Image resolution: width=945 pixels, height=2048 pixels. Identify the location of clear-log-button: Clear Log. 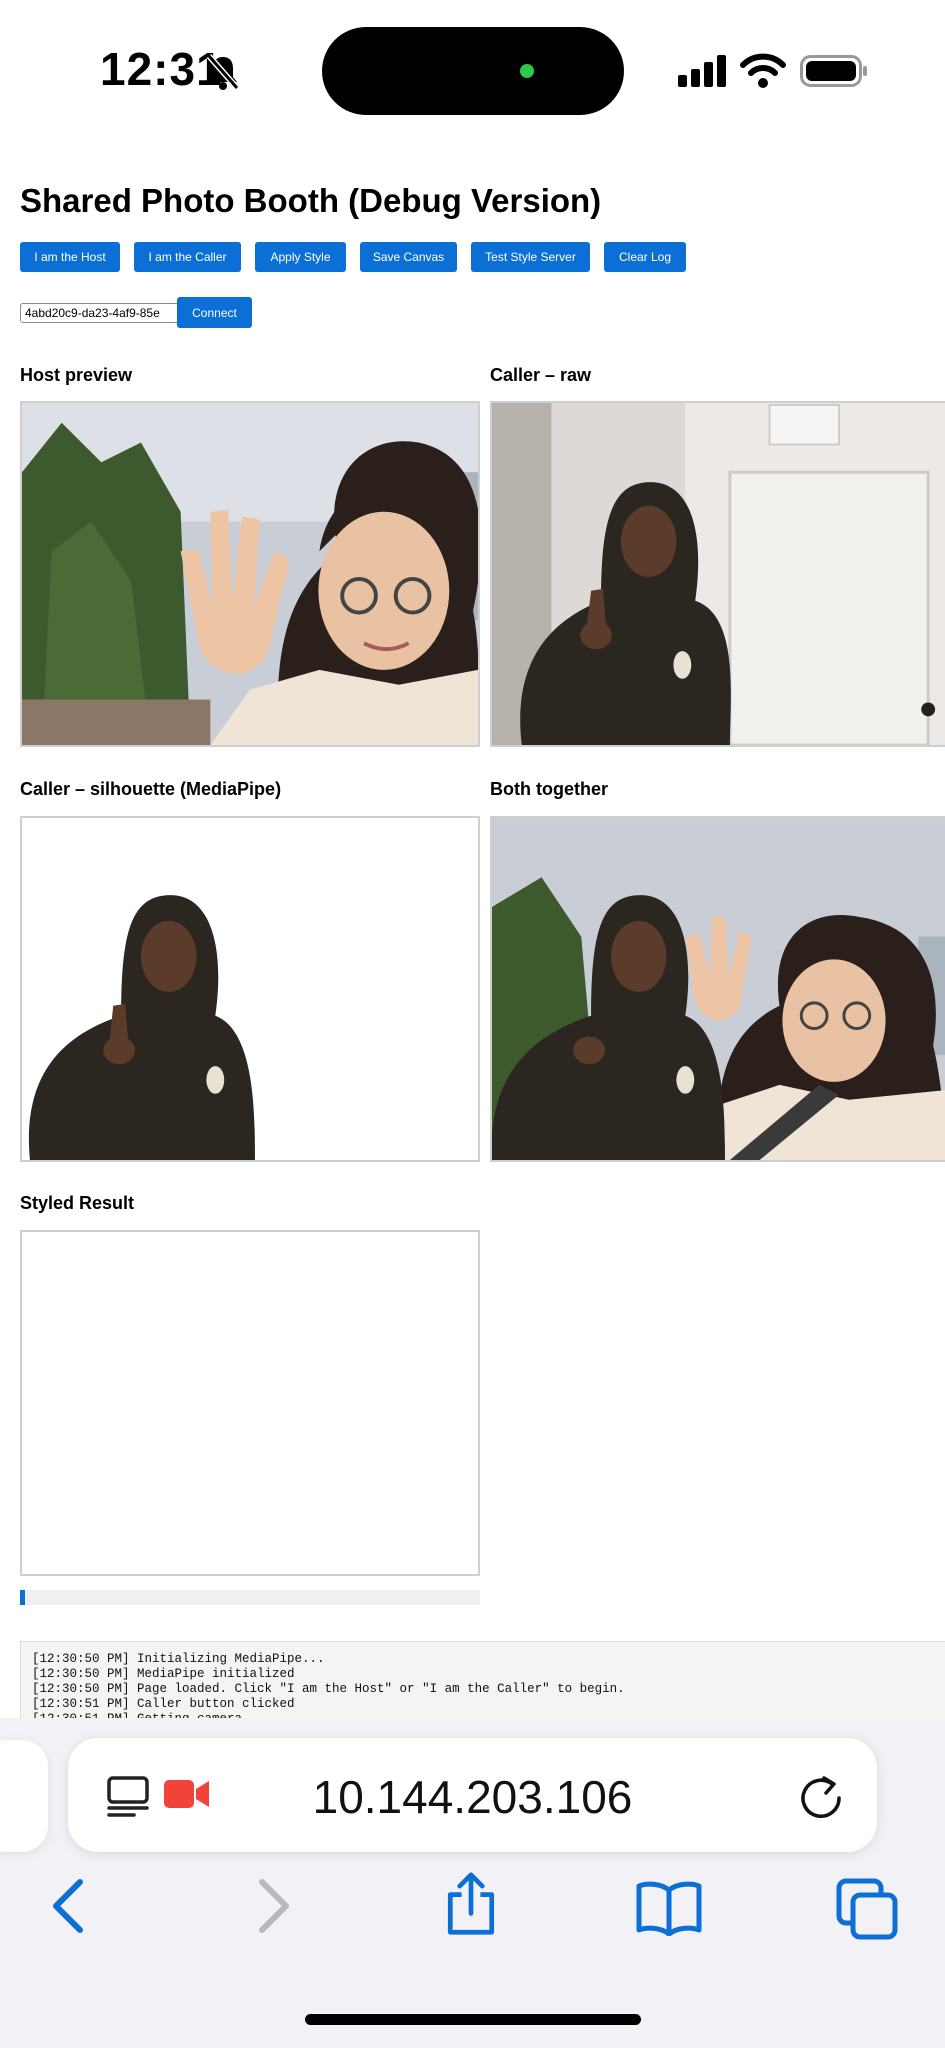
(645, 257).